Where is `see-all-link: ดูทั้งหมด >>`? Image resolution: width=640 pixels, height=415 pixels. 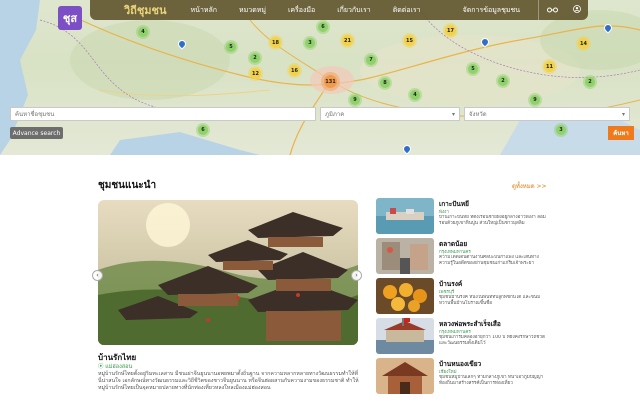
see-all-link: ดูทั้งหมด >> is located at coordinates (529, 186).